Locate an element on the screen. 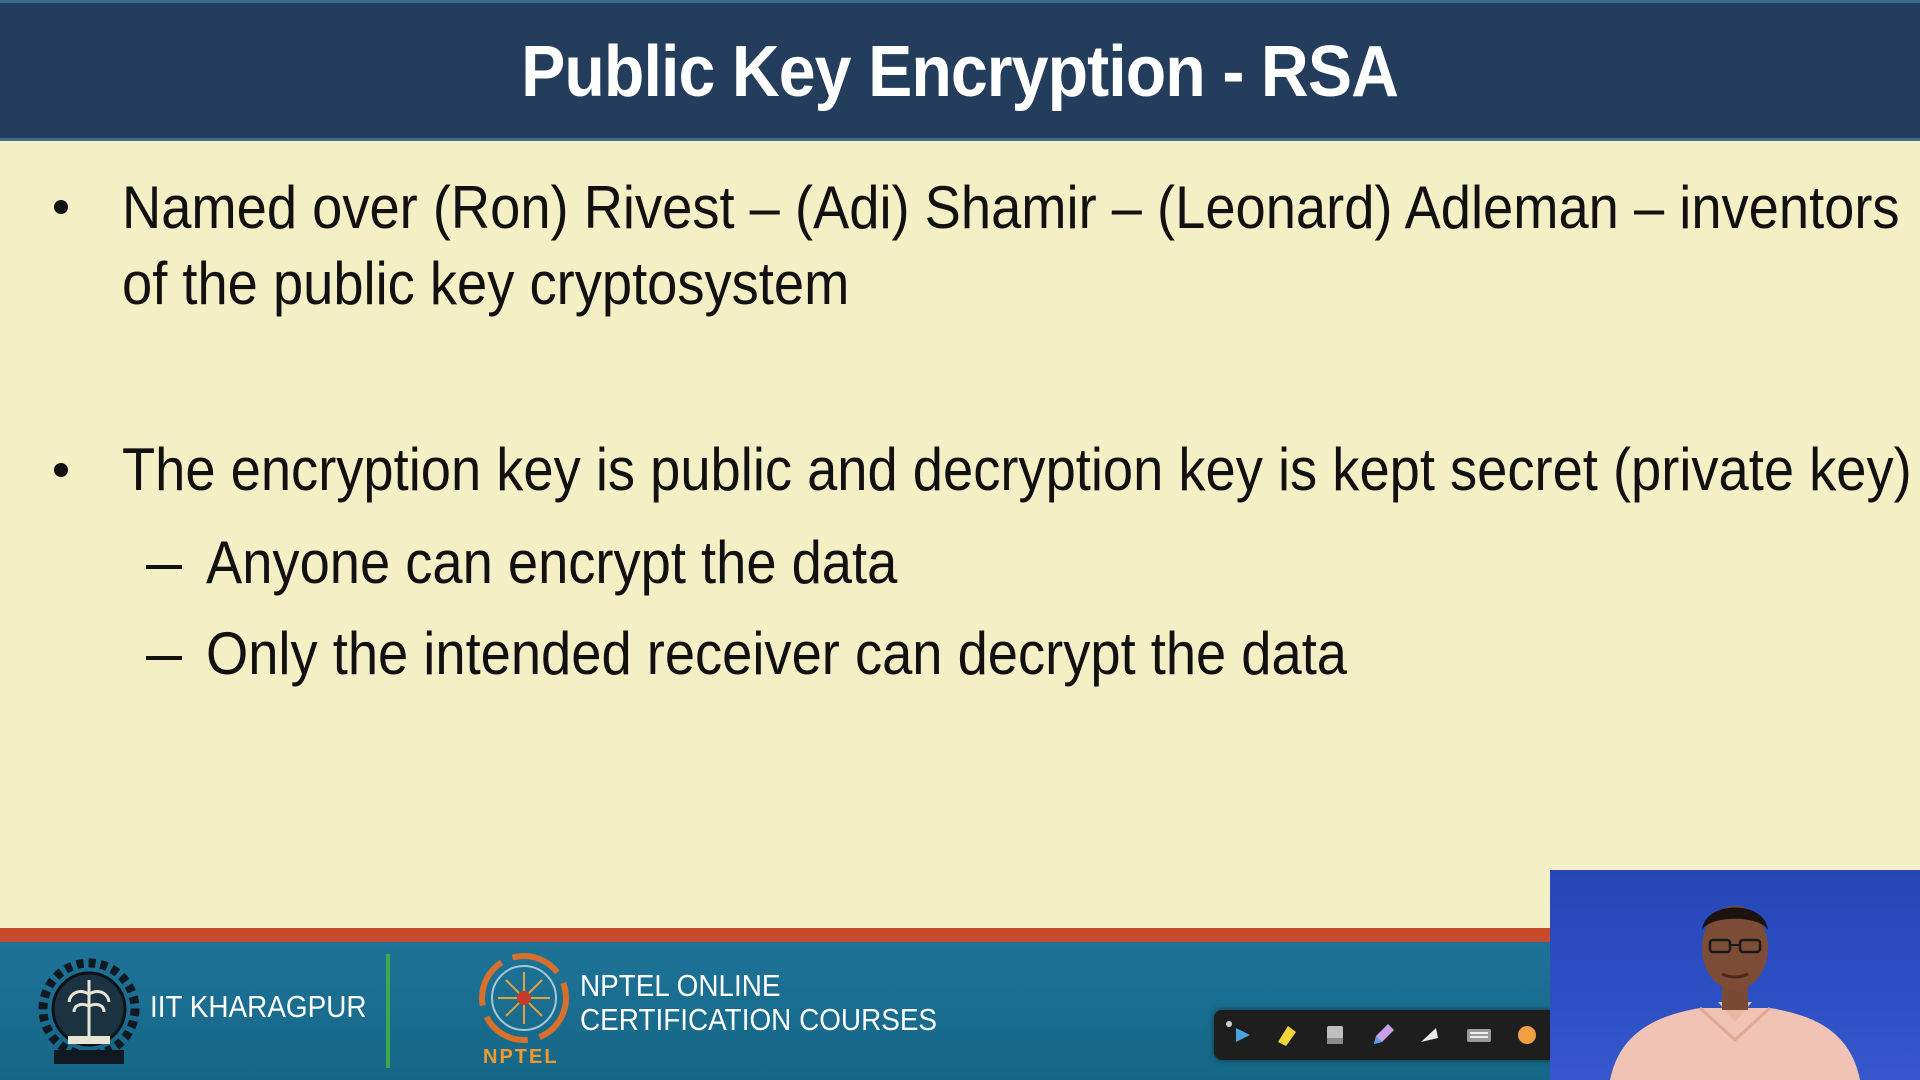  title-underline is located at coordinates (960, 139).